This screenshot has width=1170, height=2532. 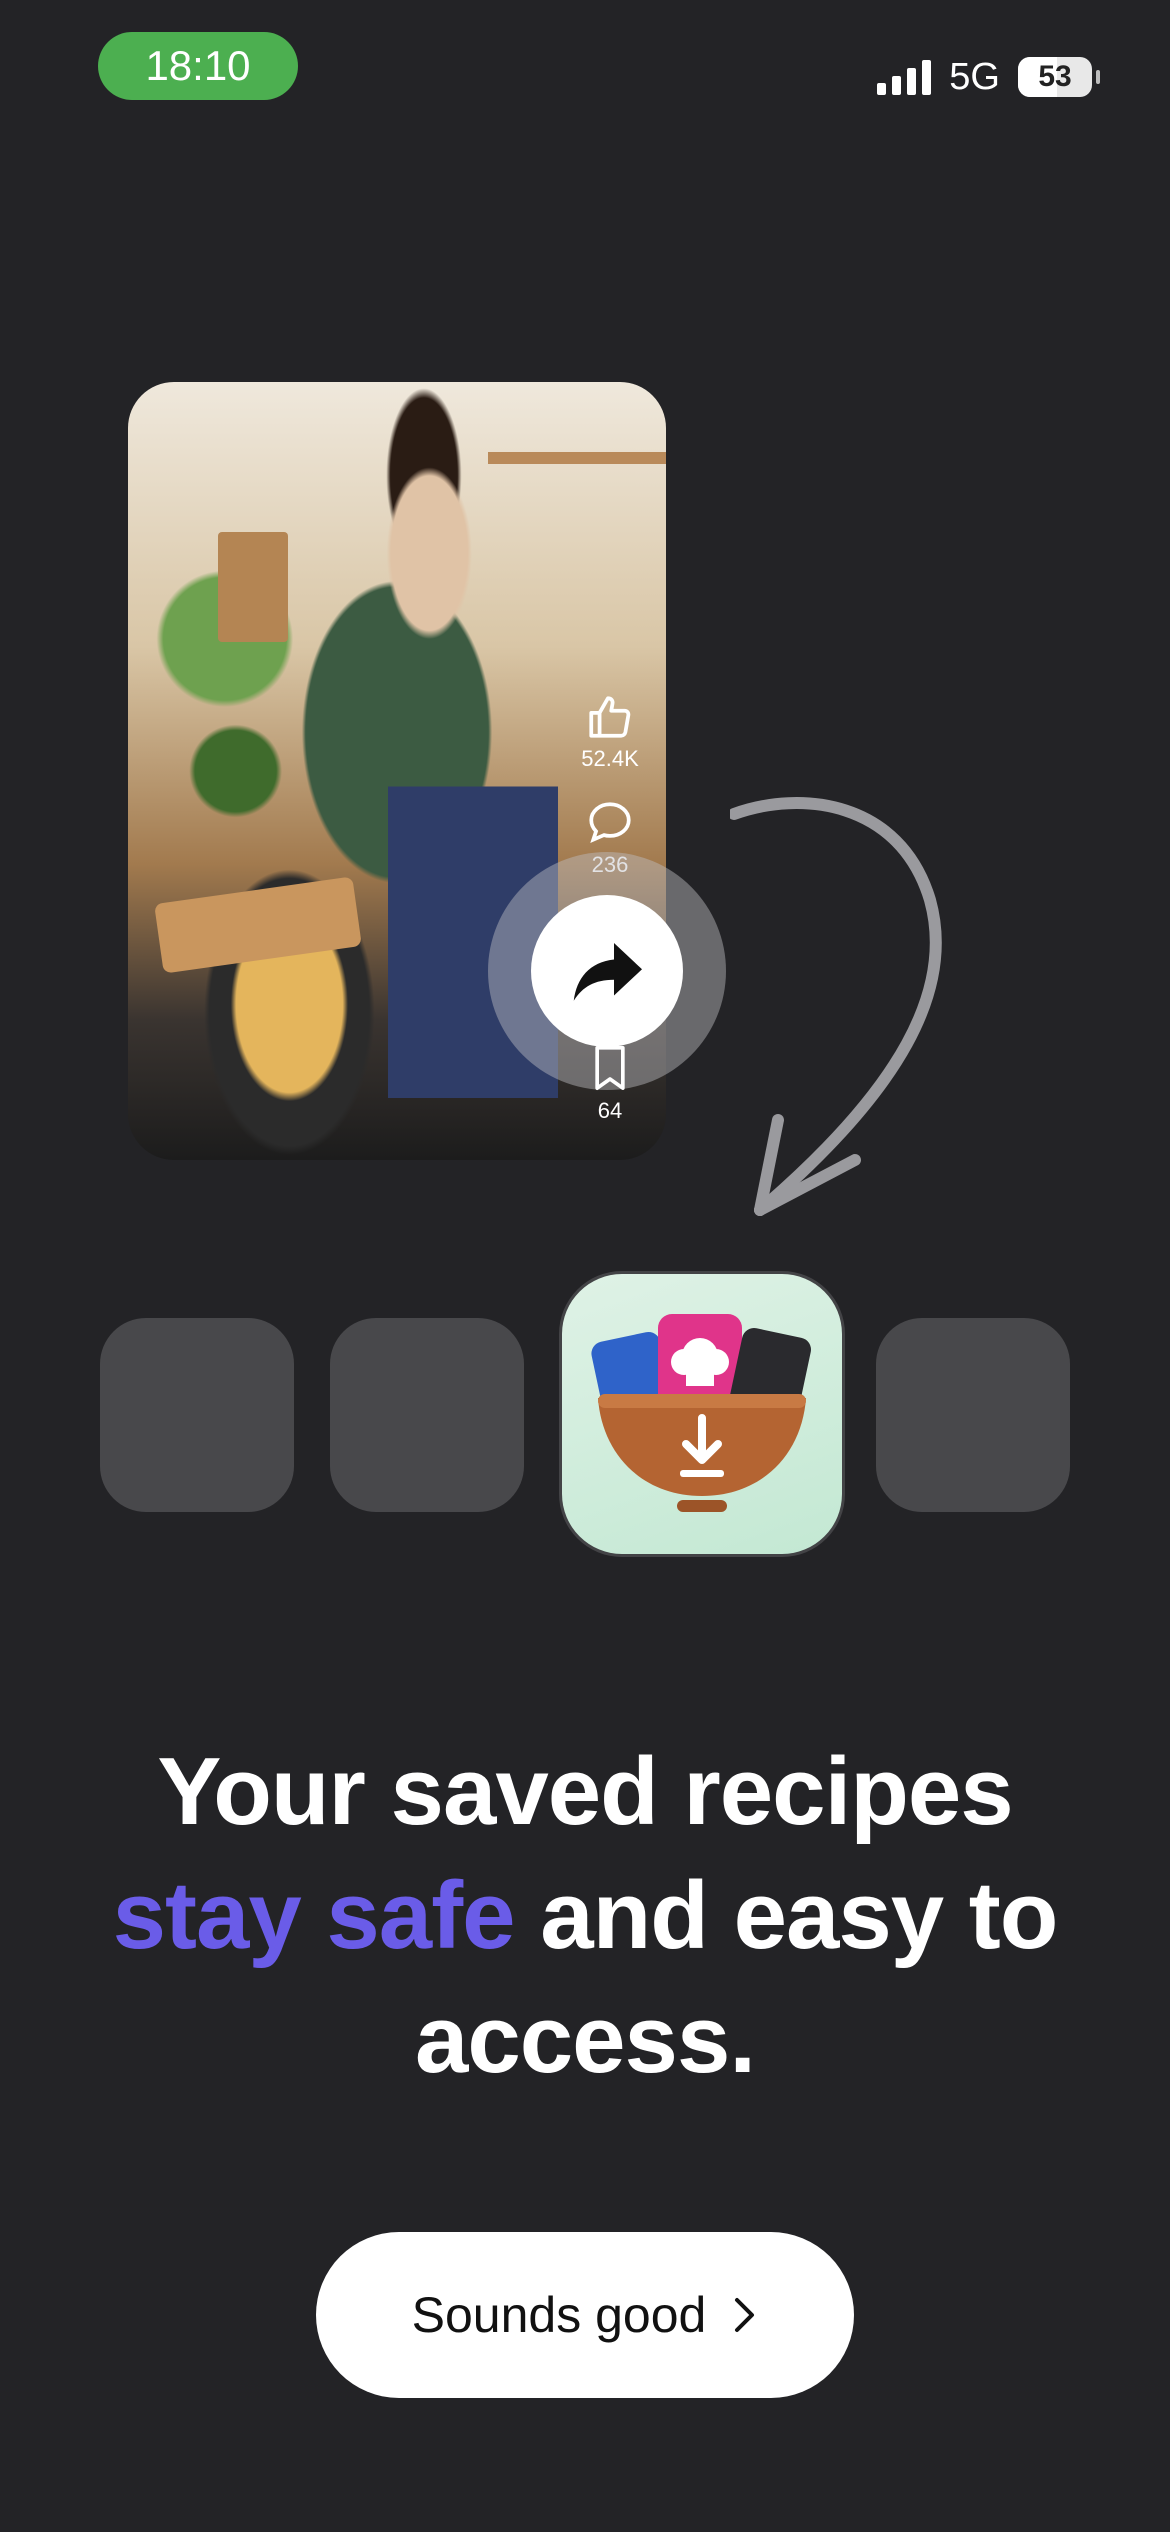 I want to click on share-arrow-icon, so click(x=607, y=972).